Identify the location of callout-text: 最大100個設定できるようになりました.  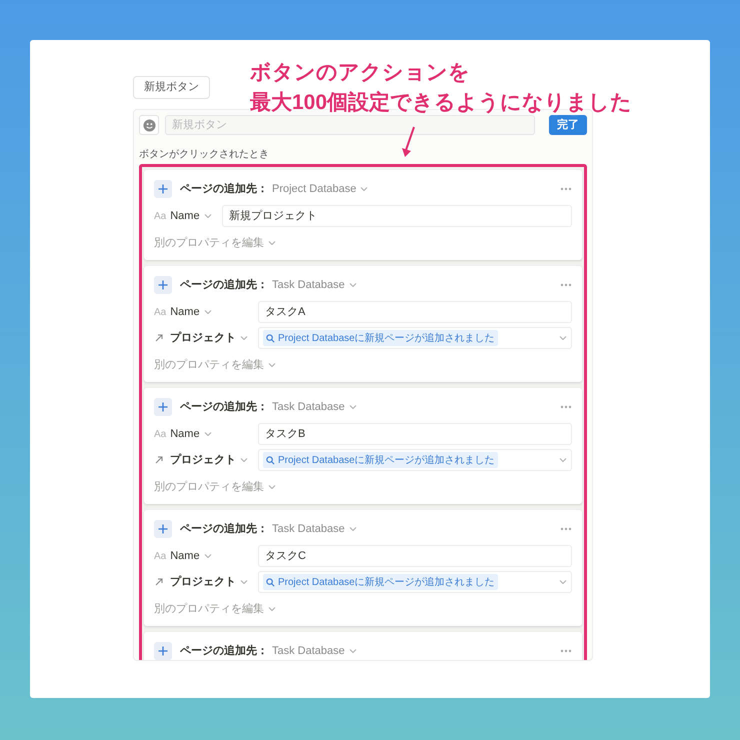
(441, 103).